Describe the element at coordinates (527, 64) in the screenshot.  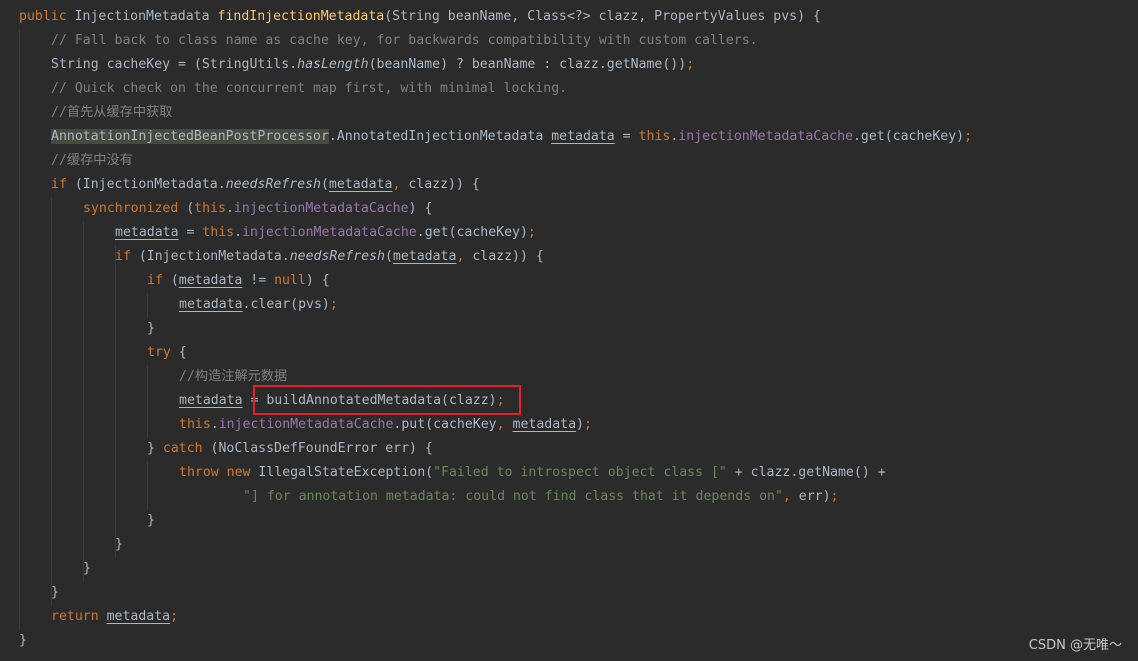
I see `code-token: (beanName) ? beanName : clazz.getName())` at that location.